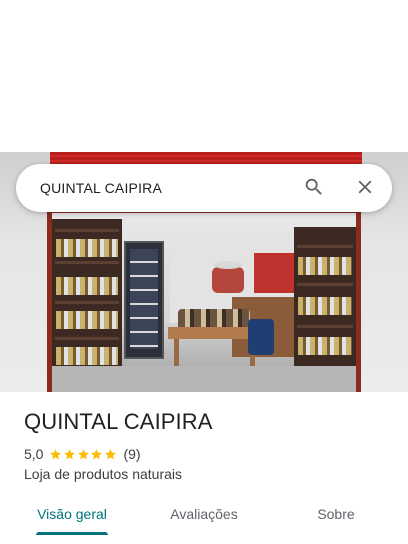 The width and height of the screenshot is (408, 544). Describe the element at coordinates (103, 474) in the screenshot. I see `place-category: Loja de produtos naturais` at that location.